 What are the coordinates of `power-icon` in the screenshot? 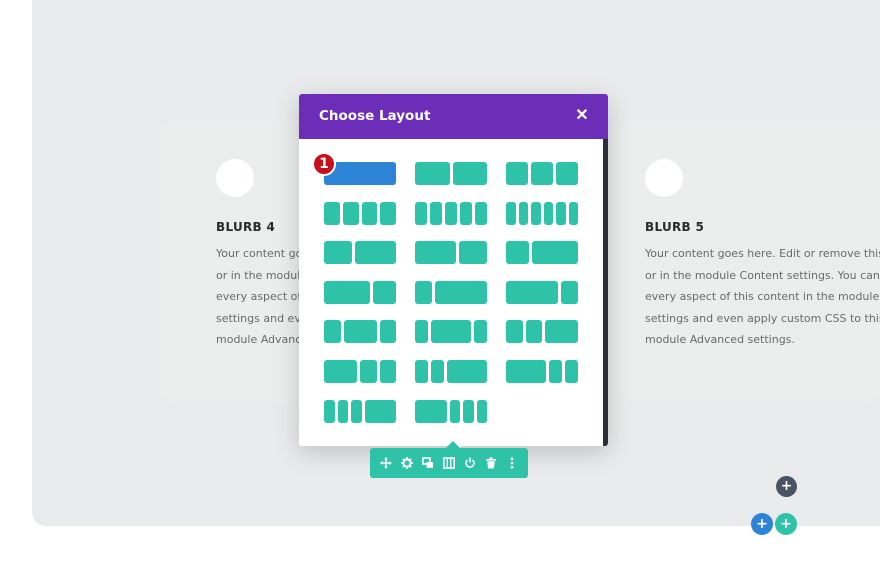 It's located at (470, 463).